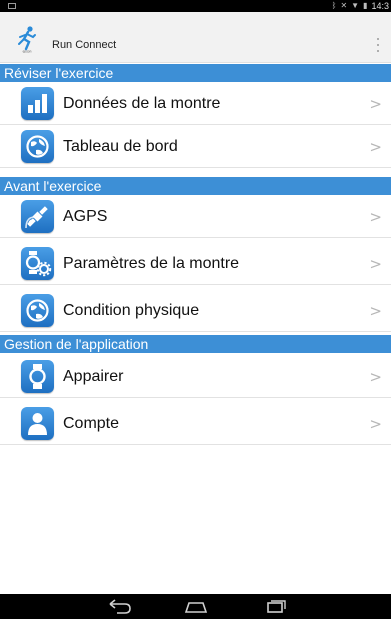  What do you see at coordinates (120, 606) in the screenshot?
I see `back-icon` at bounding box center [120, 606].